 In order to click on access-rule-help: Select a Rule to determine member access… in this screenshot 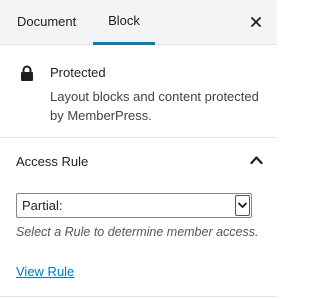, I will do `click(137, 232)`.